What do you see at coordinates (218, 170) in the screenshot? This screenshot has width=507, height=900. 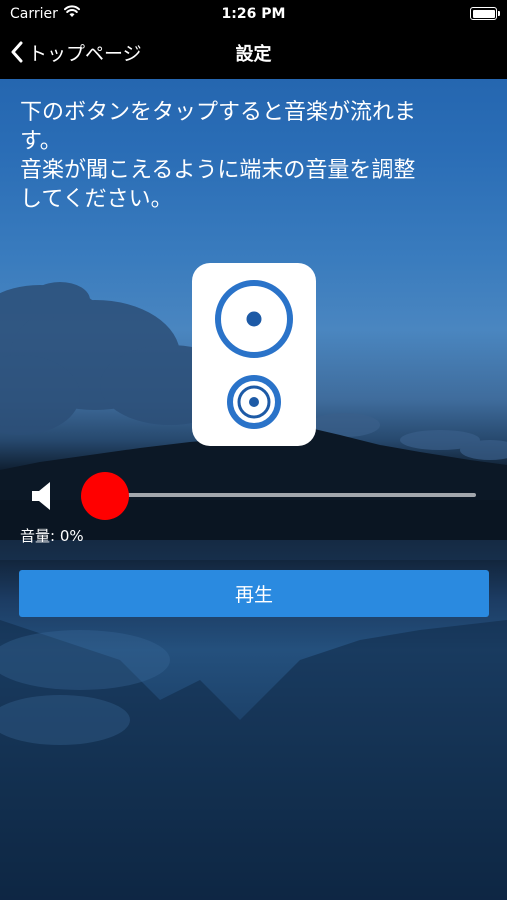 I see `instruction-line: 音楽が聞こえるように端末の音量を調整` at bounding box center [218, 170].